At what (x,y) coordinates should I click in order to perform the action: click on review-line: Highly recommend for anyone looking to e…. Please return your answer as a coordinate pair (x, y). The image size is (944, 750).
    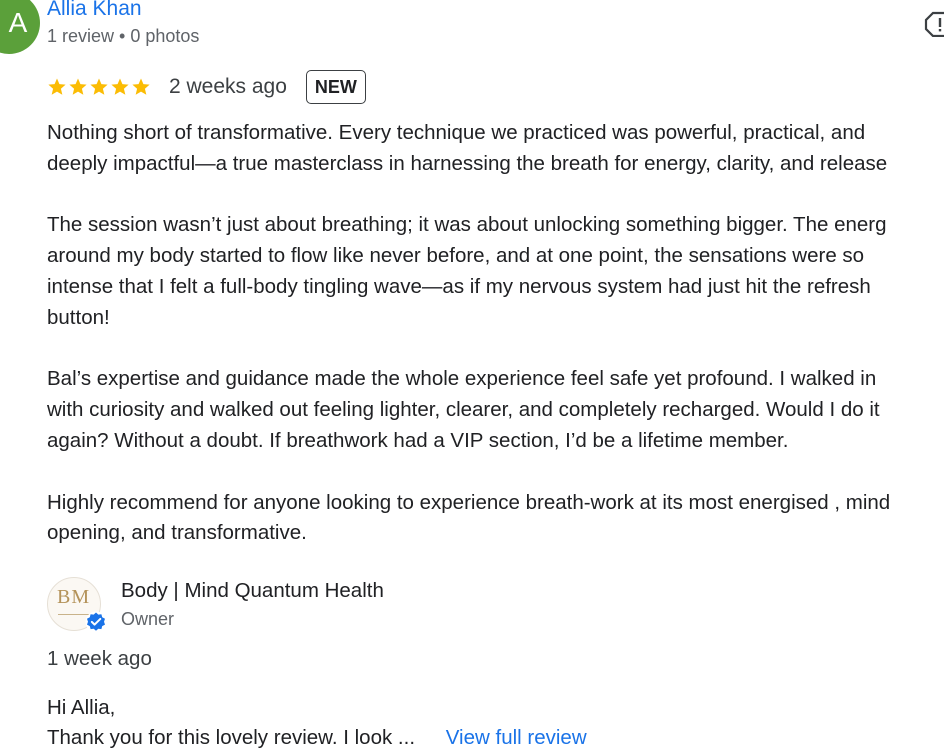
    Looking at the image, I should click on (469, 502).